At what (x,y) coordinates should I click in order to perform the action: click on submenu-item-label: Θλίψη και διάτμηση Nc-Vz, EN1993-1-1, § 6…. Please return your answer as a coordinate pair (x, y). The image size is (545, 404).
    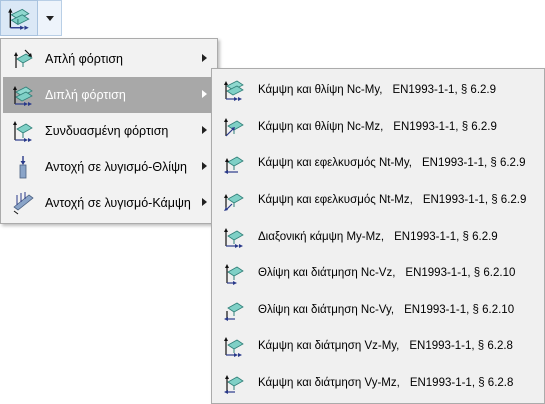
    Looking at the image, I should click on (386, 273).